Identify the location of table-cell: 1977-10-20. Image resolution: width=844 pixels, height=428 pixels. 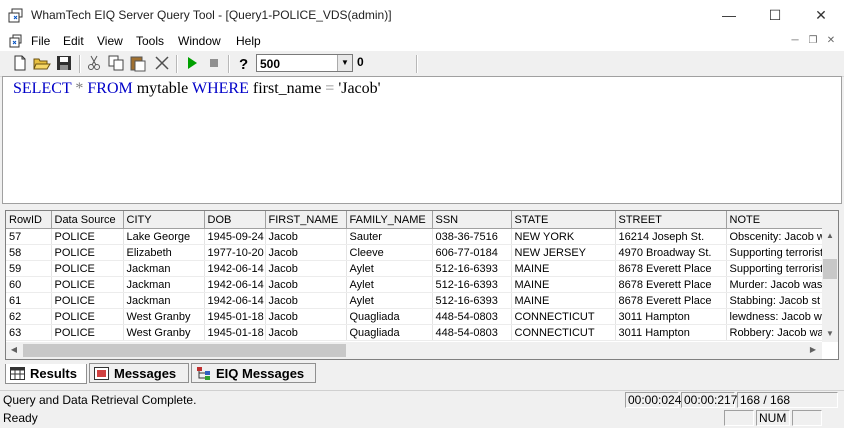
(235, 252).